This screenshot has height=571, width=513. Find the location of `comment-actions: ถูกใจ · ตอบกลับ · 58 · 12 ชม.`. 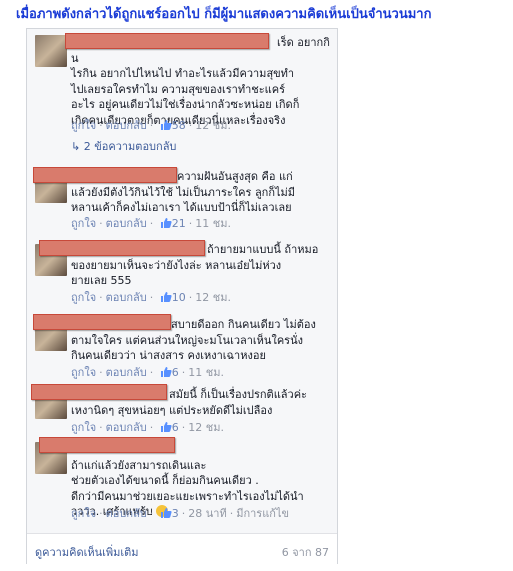

comment-actions: ถูกใจ · ตอบกลับ · 58 · 12 ชม. is located at coordinates (151, 125).